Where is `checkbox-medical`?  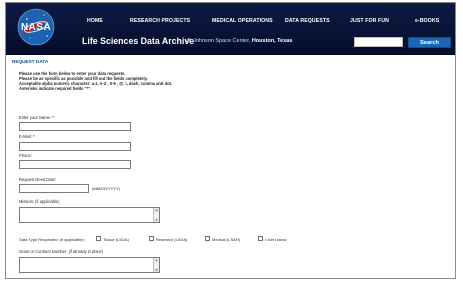
checkbox-medical is located at coordinates (207, 238).